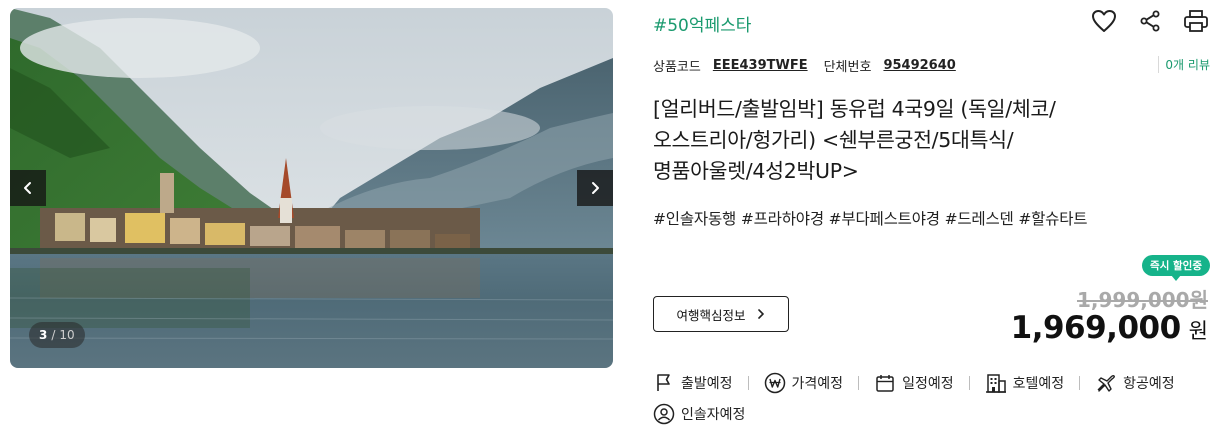 This screenshot has height=433, width=1220. Describe the element at coordinates (854, 109) in the screenshot. I see `product-title-line: [얼리버드/출발임박] 동유럽 4국9일 (독일/체코/` at that location.